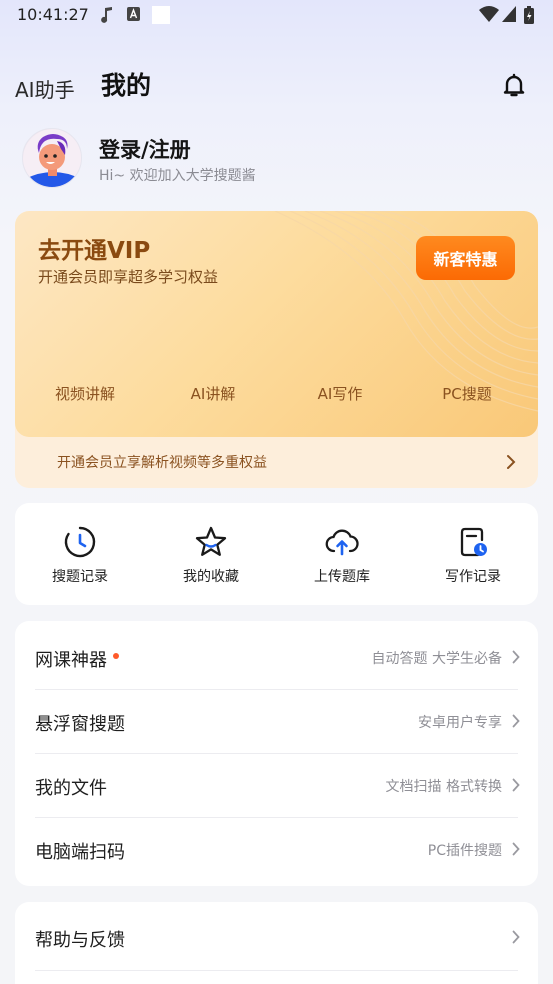 Image resolution: width=553 pixels, height=984 pixels. I want to click on menu-item-desc: PC插件搜题, so click(464, 851).